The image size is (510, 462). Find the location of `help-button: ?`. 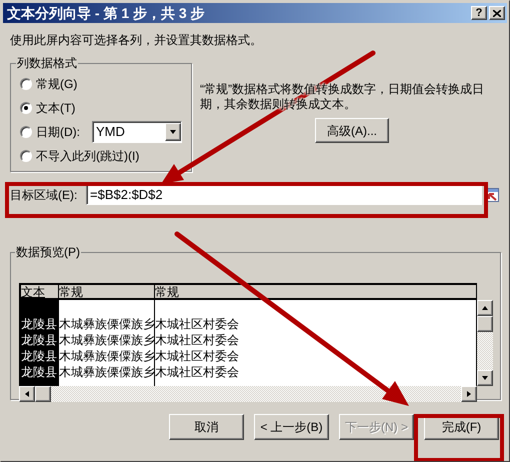

help-button: ? is located at coordinates (479, 13).